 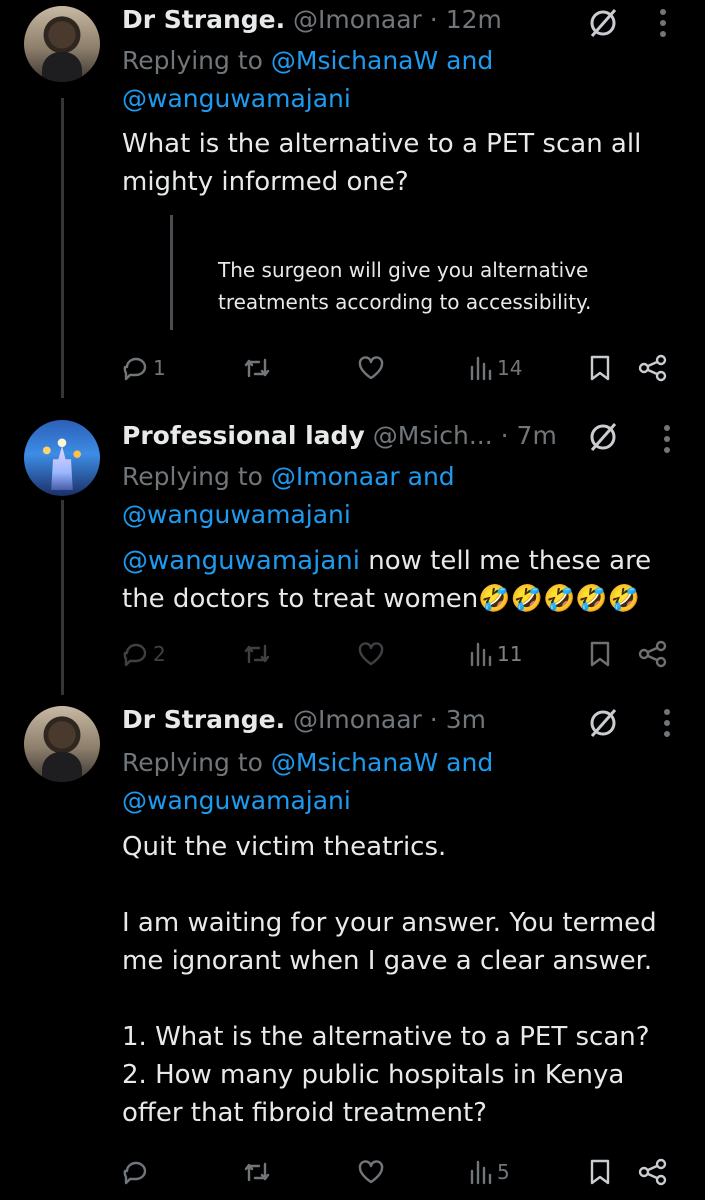 I want to click on replying-to: Replying to @Imonaar and @wanguwamajani, so click(x=288, y=496).